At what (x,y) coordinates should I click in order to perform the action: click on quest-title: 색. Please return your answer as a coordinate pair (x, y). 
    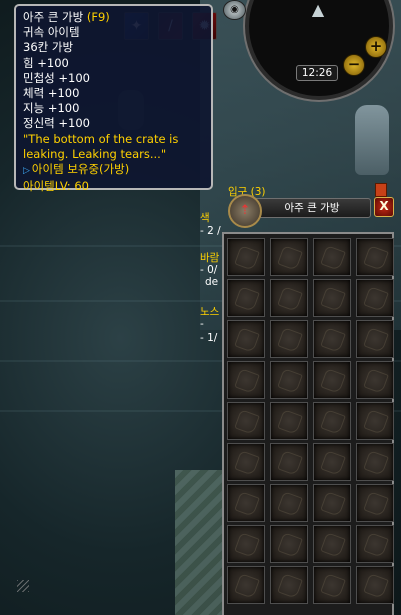
    Looking at the image, I should click on (205, 217).